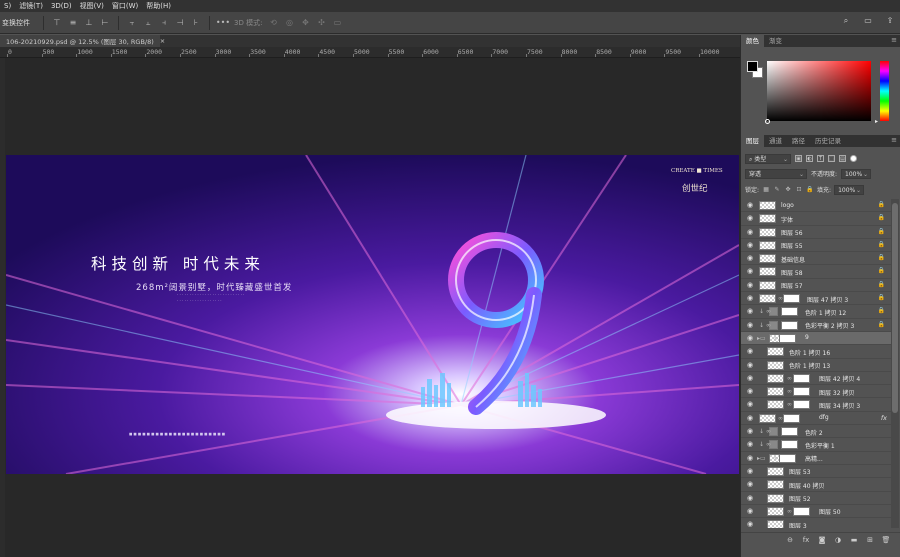  Describe the element at coordinates (816, 245) in the screenshot. I see `layer-row: ◉ 图层 55 🔒` at that location.